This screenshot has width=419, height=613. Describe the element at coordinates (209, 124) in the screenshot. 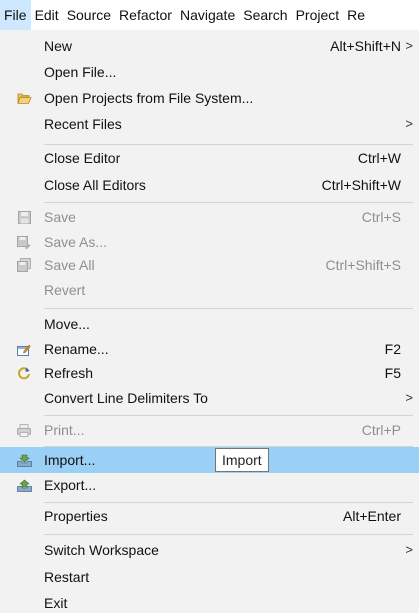

I see `menu-item-recent-files: Recent Files >` at that location.